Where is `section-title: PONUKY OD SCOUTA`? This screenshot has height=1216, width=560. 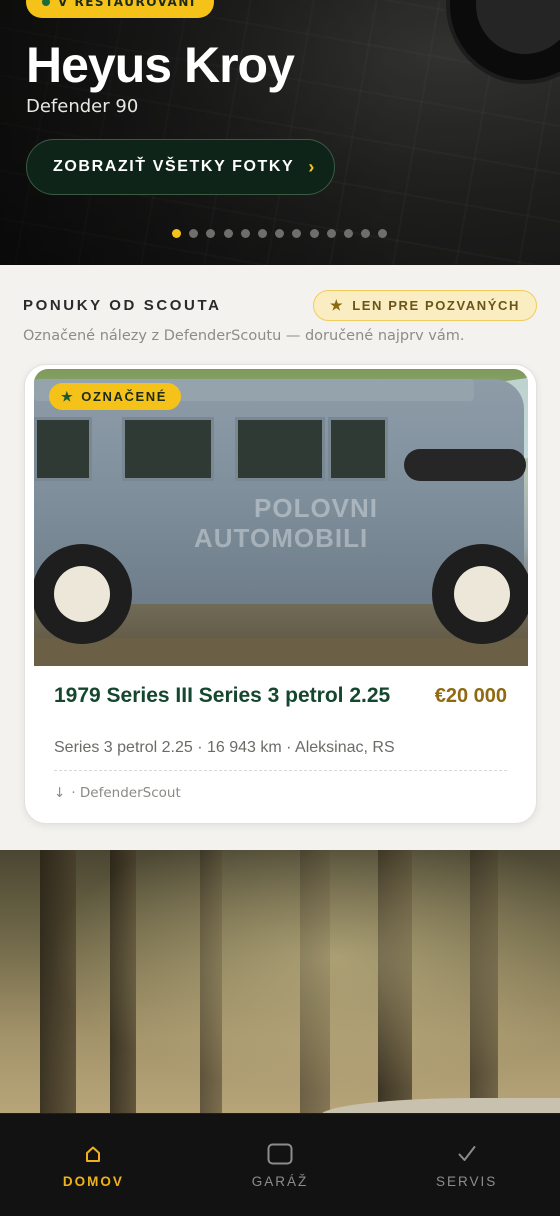
section-title: PONUKY OD SCOUTA is located at coordinates (122, 305).